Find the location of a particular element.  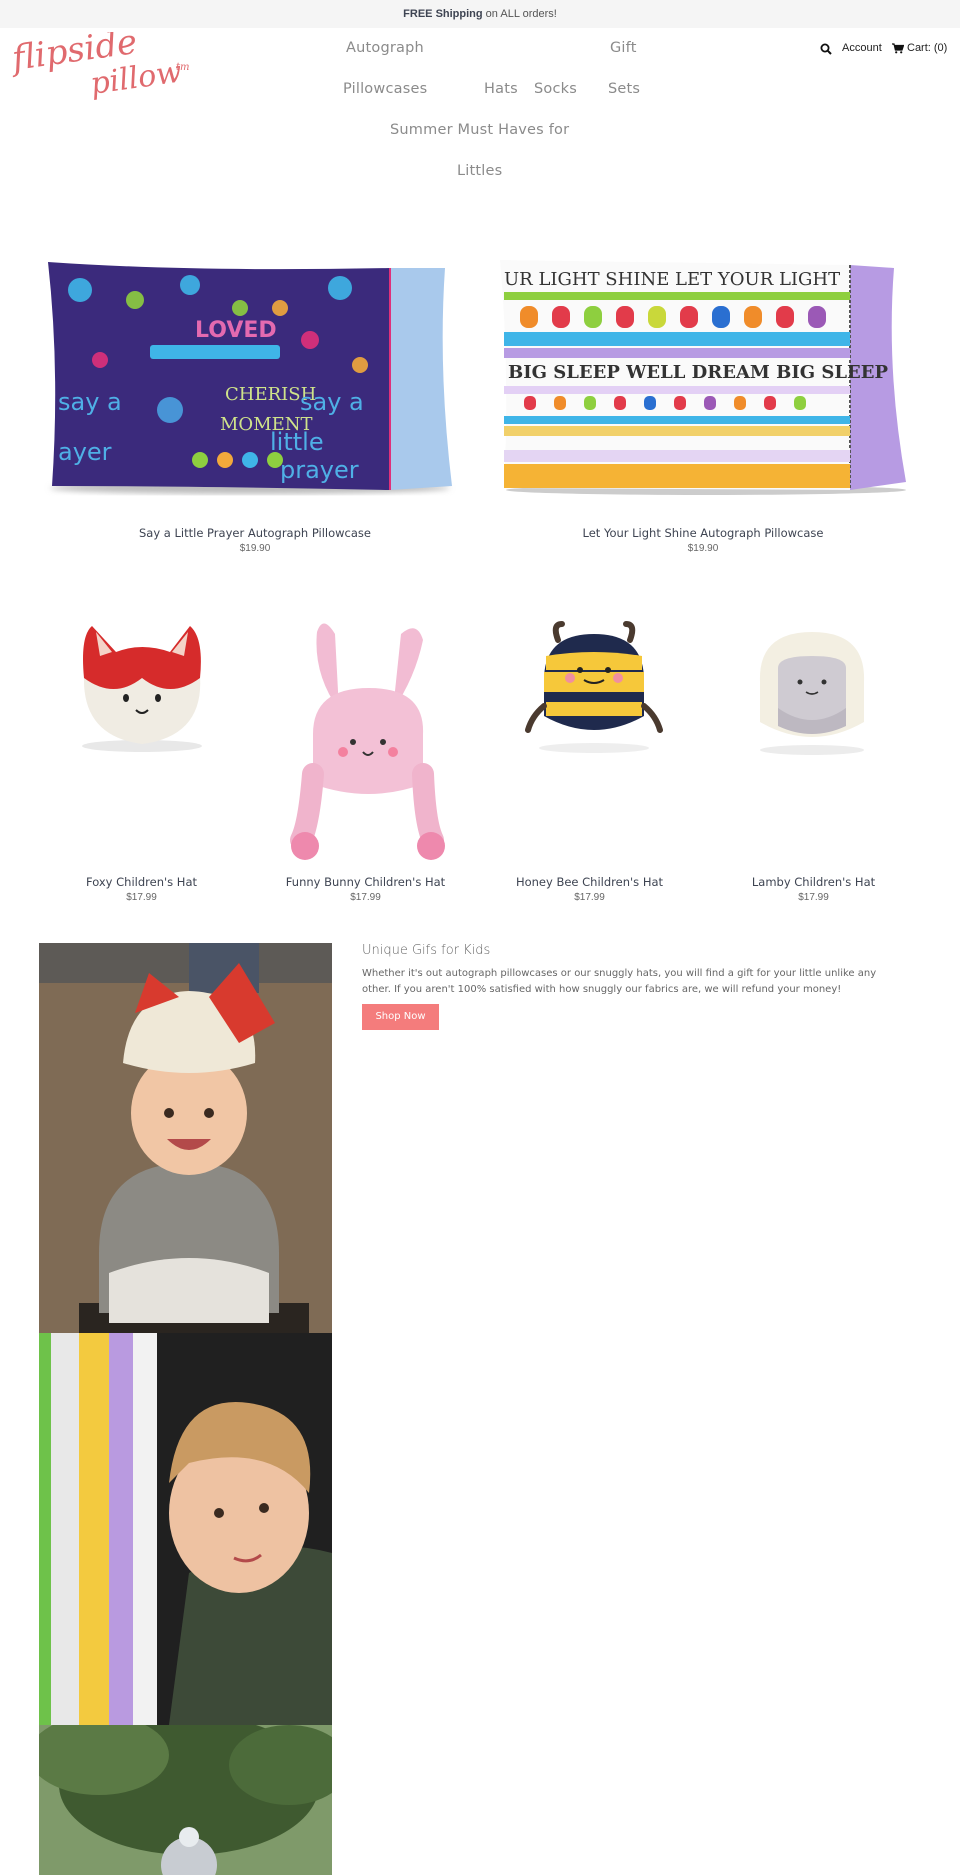

nav-summer-must-haves-line2: Littles is located at coordinates (479, 171).